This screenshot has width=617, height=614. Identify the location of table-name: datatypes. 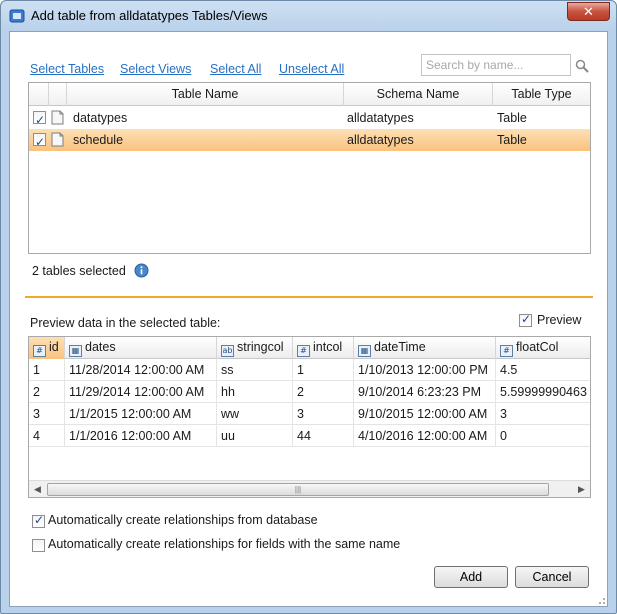
(100, 118).